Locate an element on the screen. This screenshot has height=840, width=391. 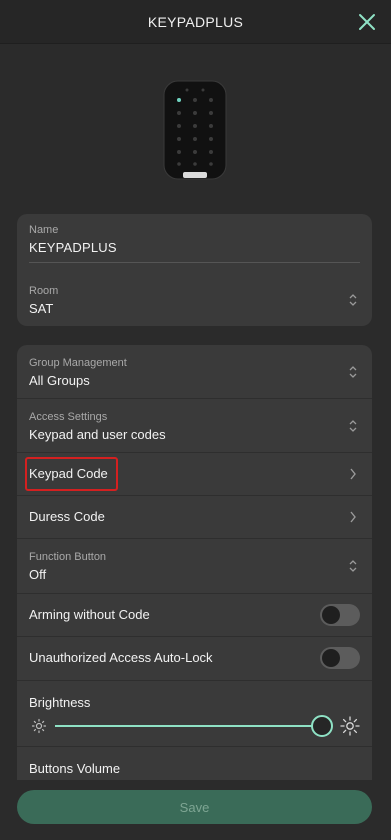
close-button is located at coordinates (367, 22).